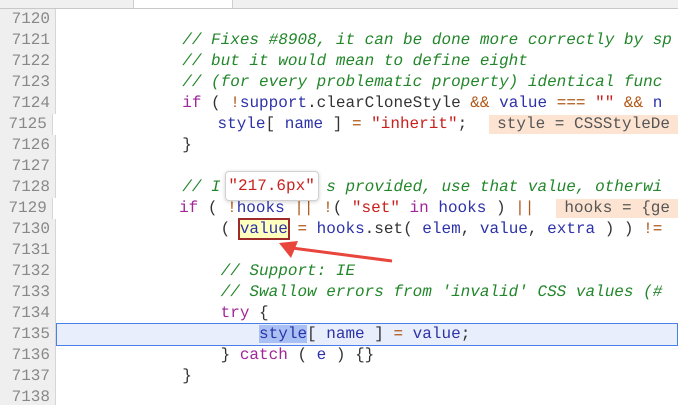  Describe the element at coordinates (28, 250) in the screenshot. I see `line-number: 7131` at that location.